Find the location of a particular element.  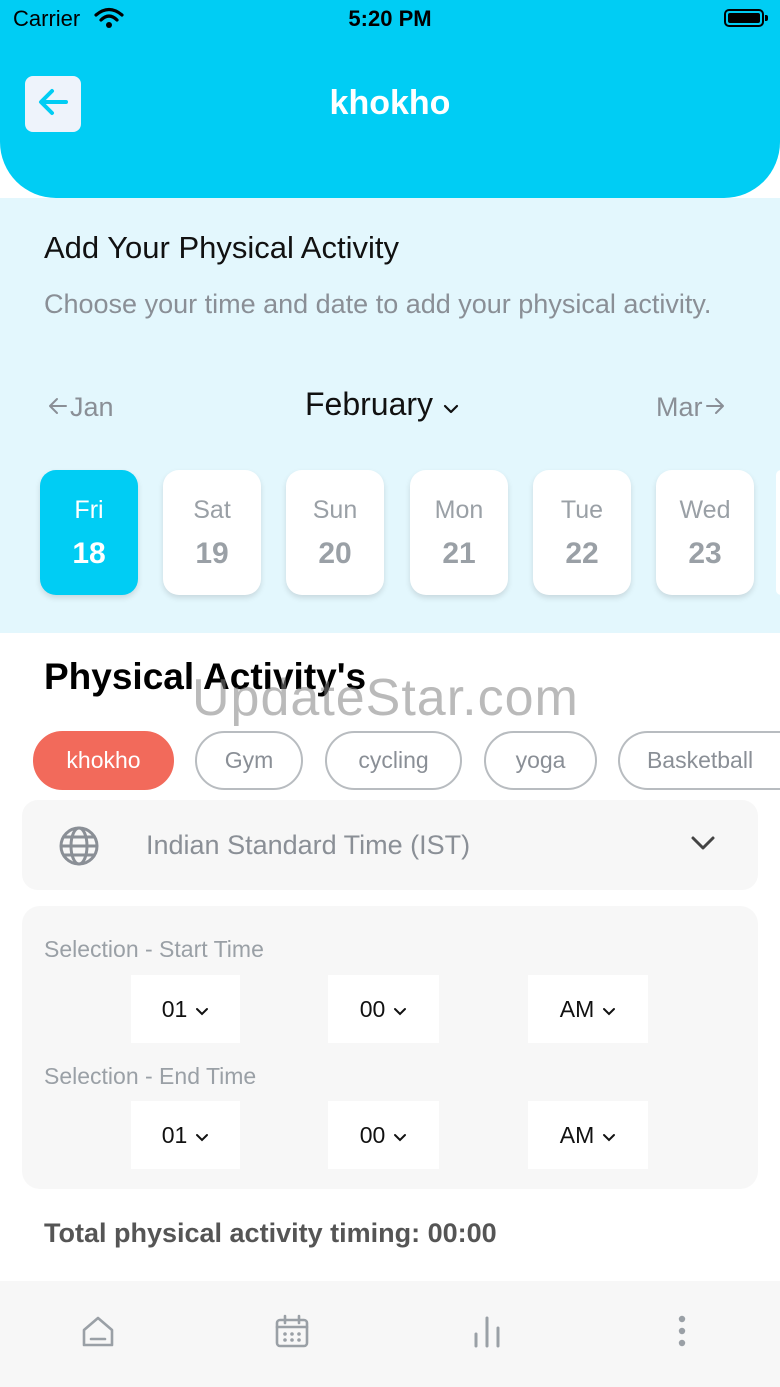

calendar-icon is located at coordinates (292, 1331).